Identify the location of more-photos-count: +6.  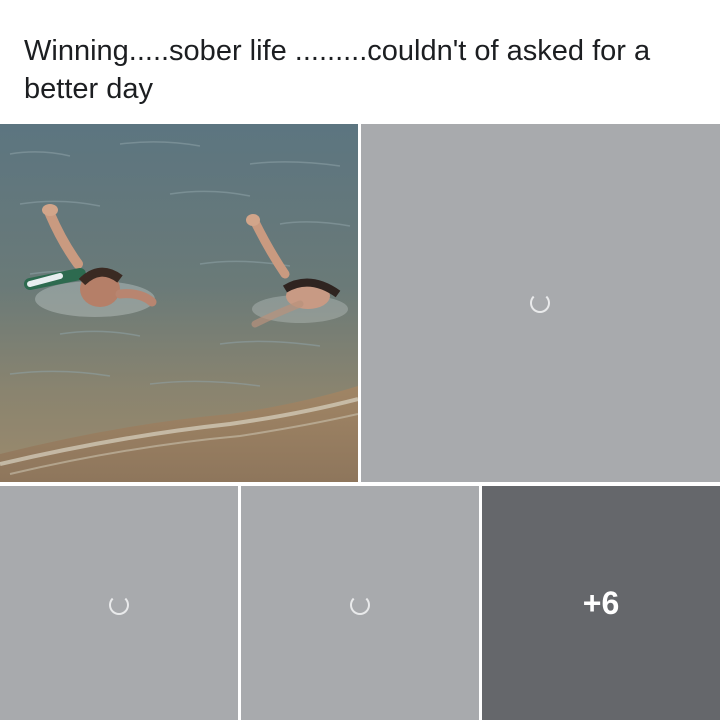
(601, 602).